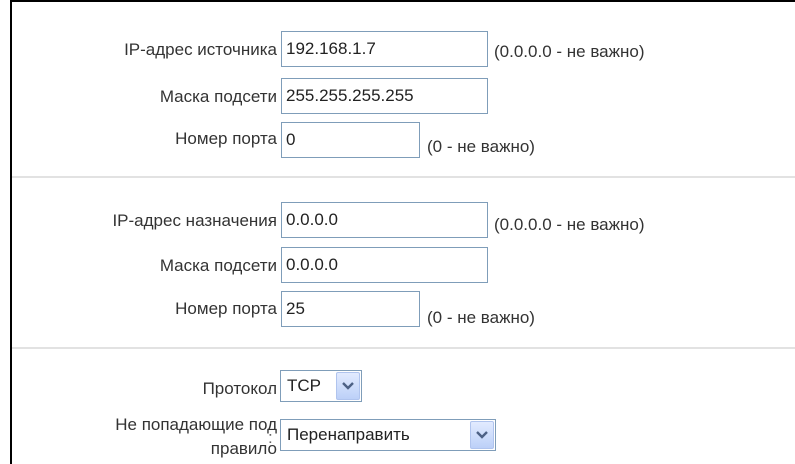  Describe the element at coordinates (226, 138) in the screenshot. I see `source-port-label: Номер порта` at that location.